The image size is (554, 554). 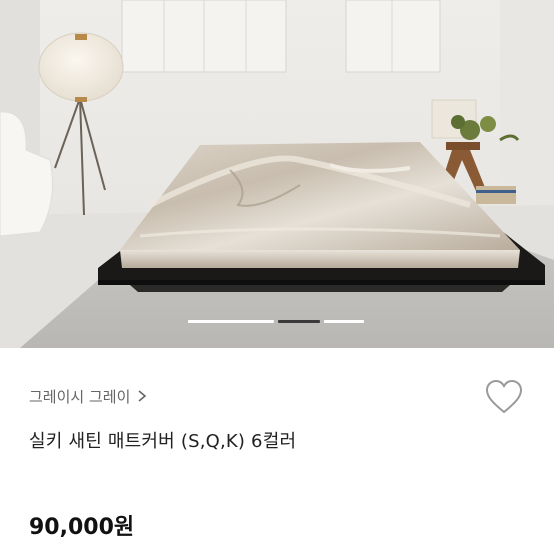 I want to click on image-slide-indicator, so click(x=276, y=321).